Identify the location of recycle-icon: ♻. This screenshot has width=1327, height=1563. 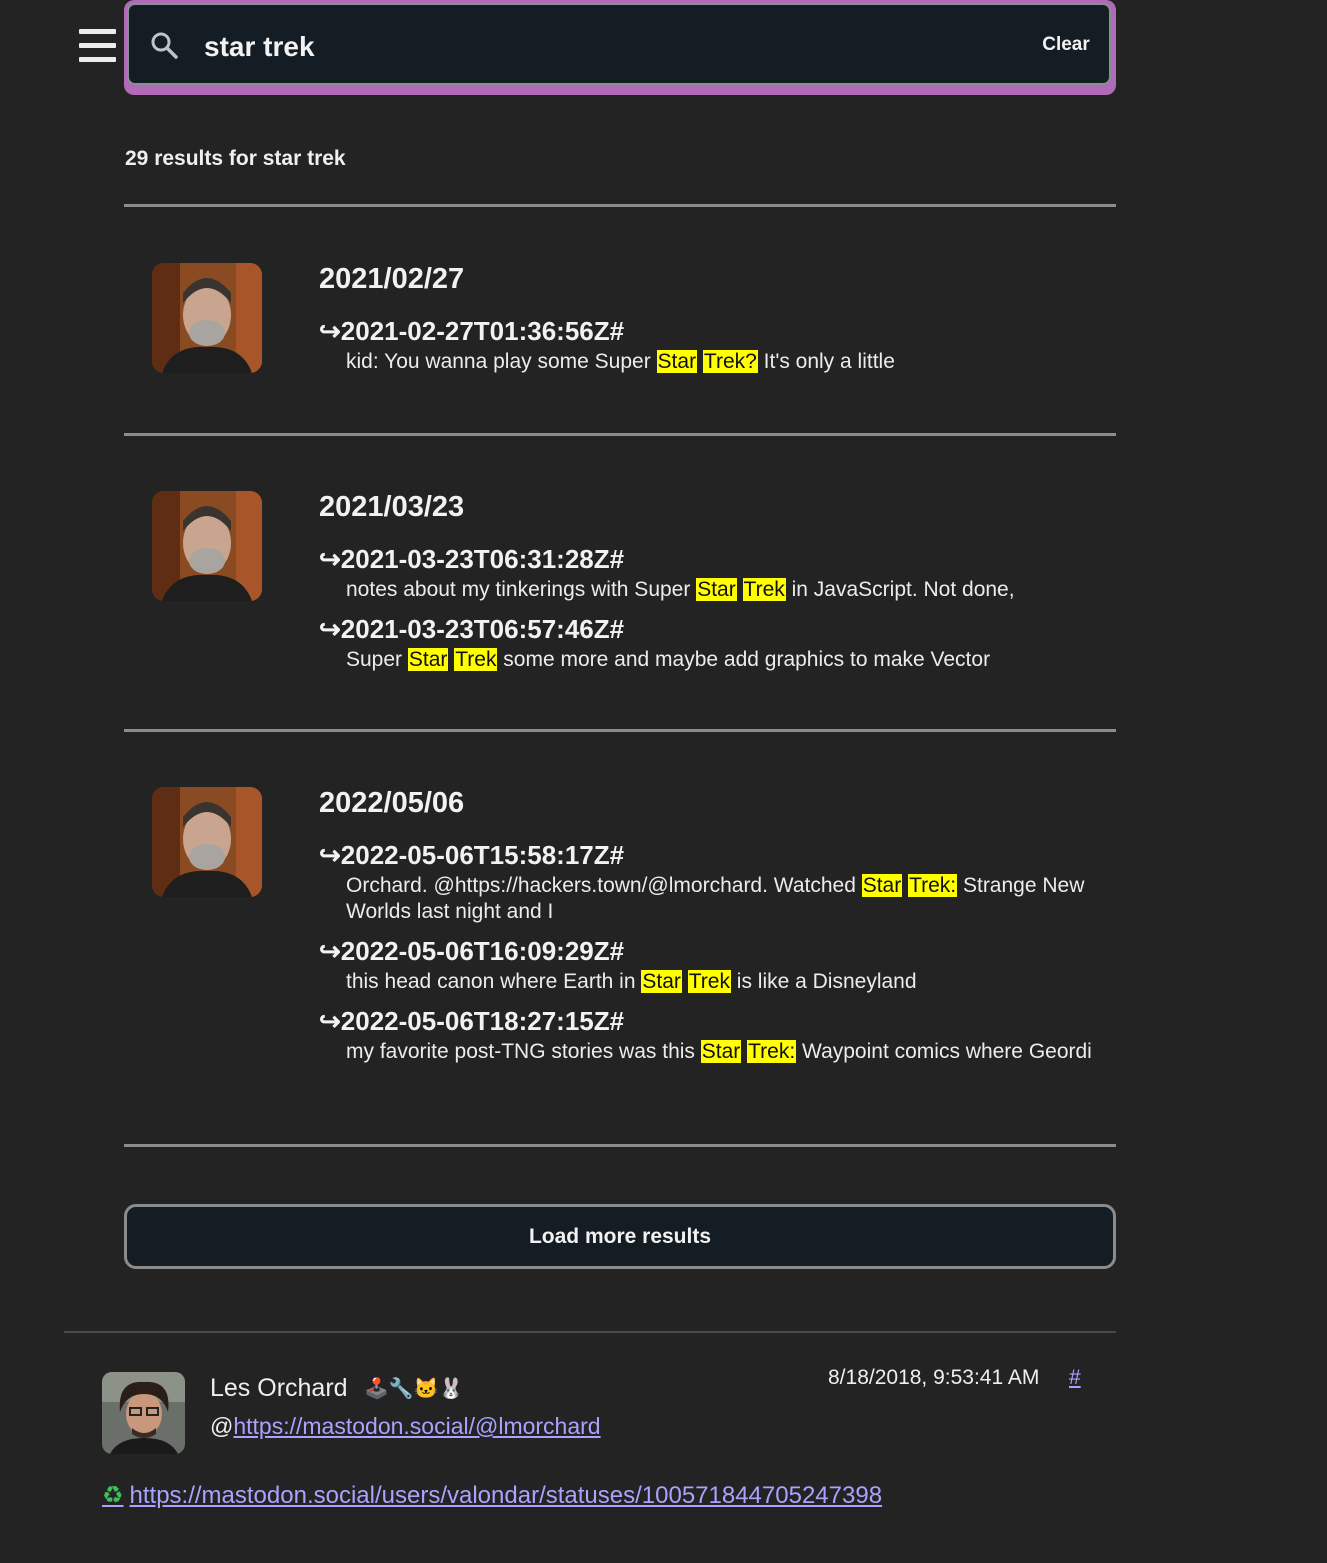
(113, 1495).